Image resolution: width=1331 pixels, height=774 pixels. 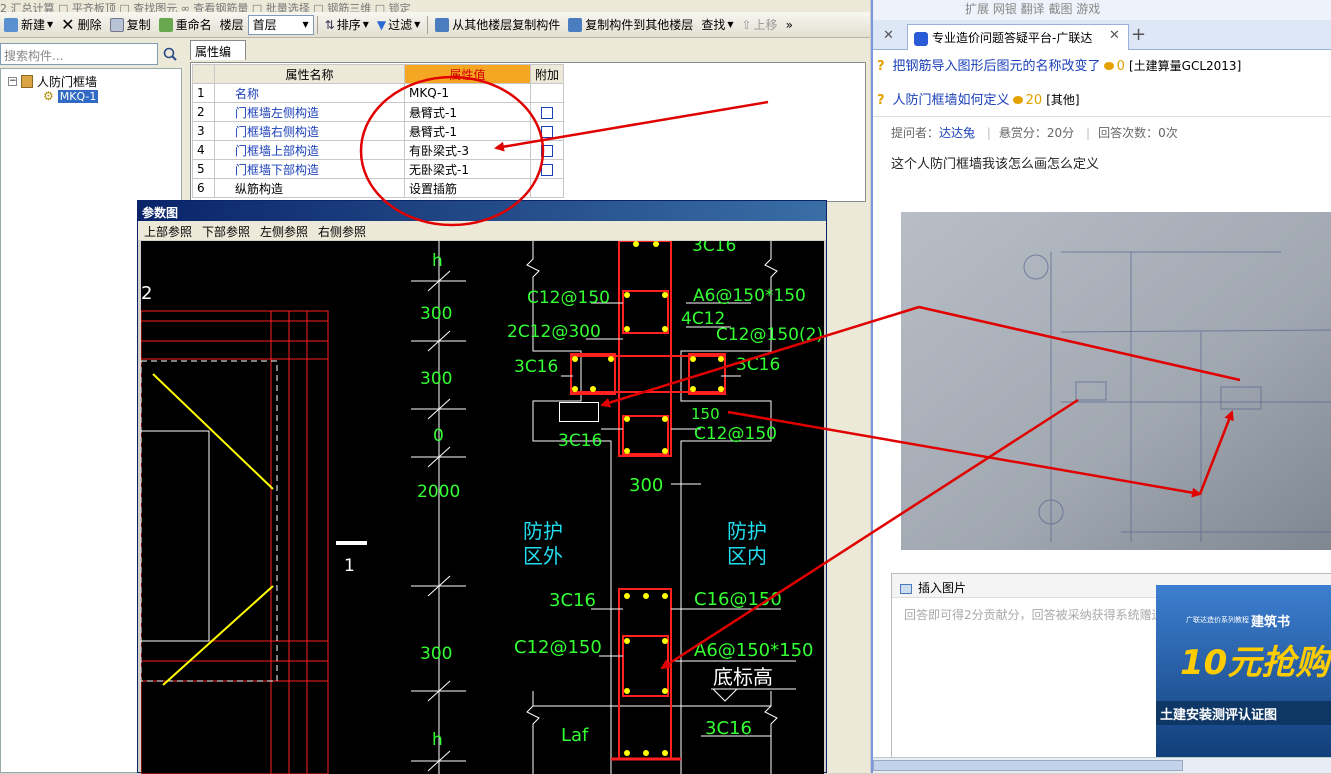 I want to click on table-row: 2 门框墙左侧构造 悬臂式-1, so click(x=378, y=112).